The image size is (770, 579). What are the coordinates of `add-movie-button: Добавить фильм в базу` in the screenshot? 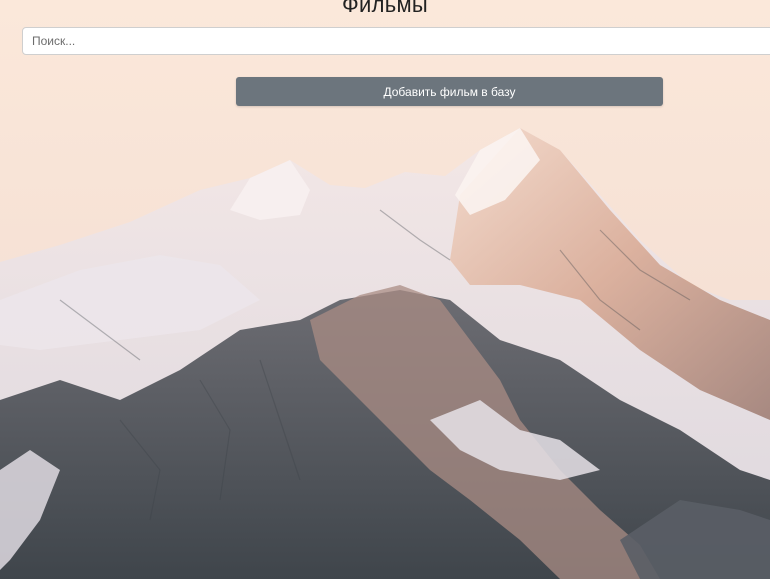 It's located at (449, 91).